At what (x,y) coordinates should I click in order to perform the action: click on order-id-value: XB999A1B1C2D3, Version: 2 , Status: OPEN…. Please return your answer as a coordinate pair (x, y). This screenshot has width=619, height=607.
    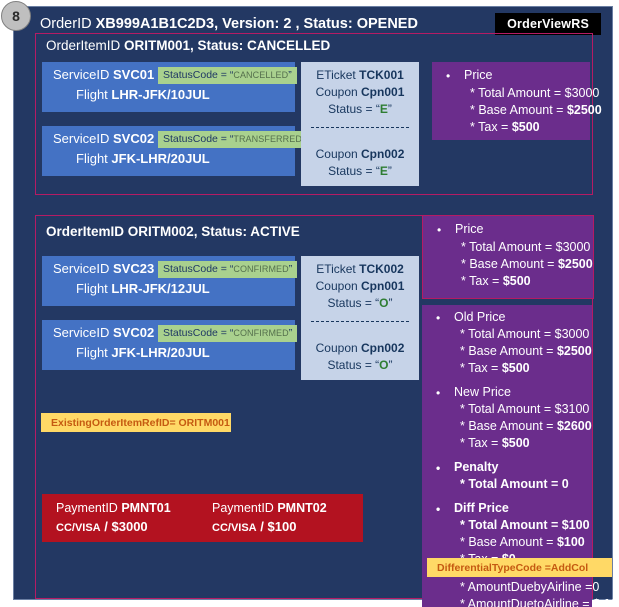
    Looking at the image, I should click on (256, 24).